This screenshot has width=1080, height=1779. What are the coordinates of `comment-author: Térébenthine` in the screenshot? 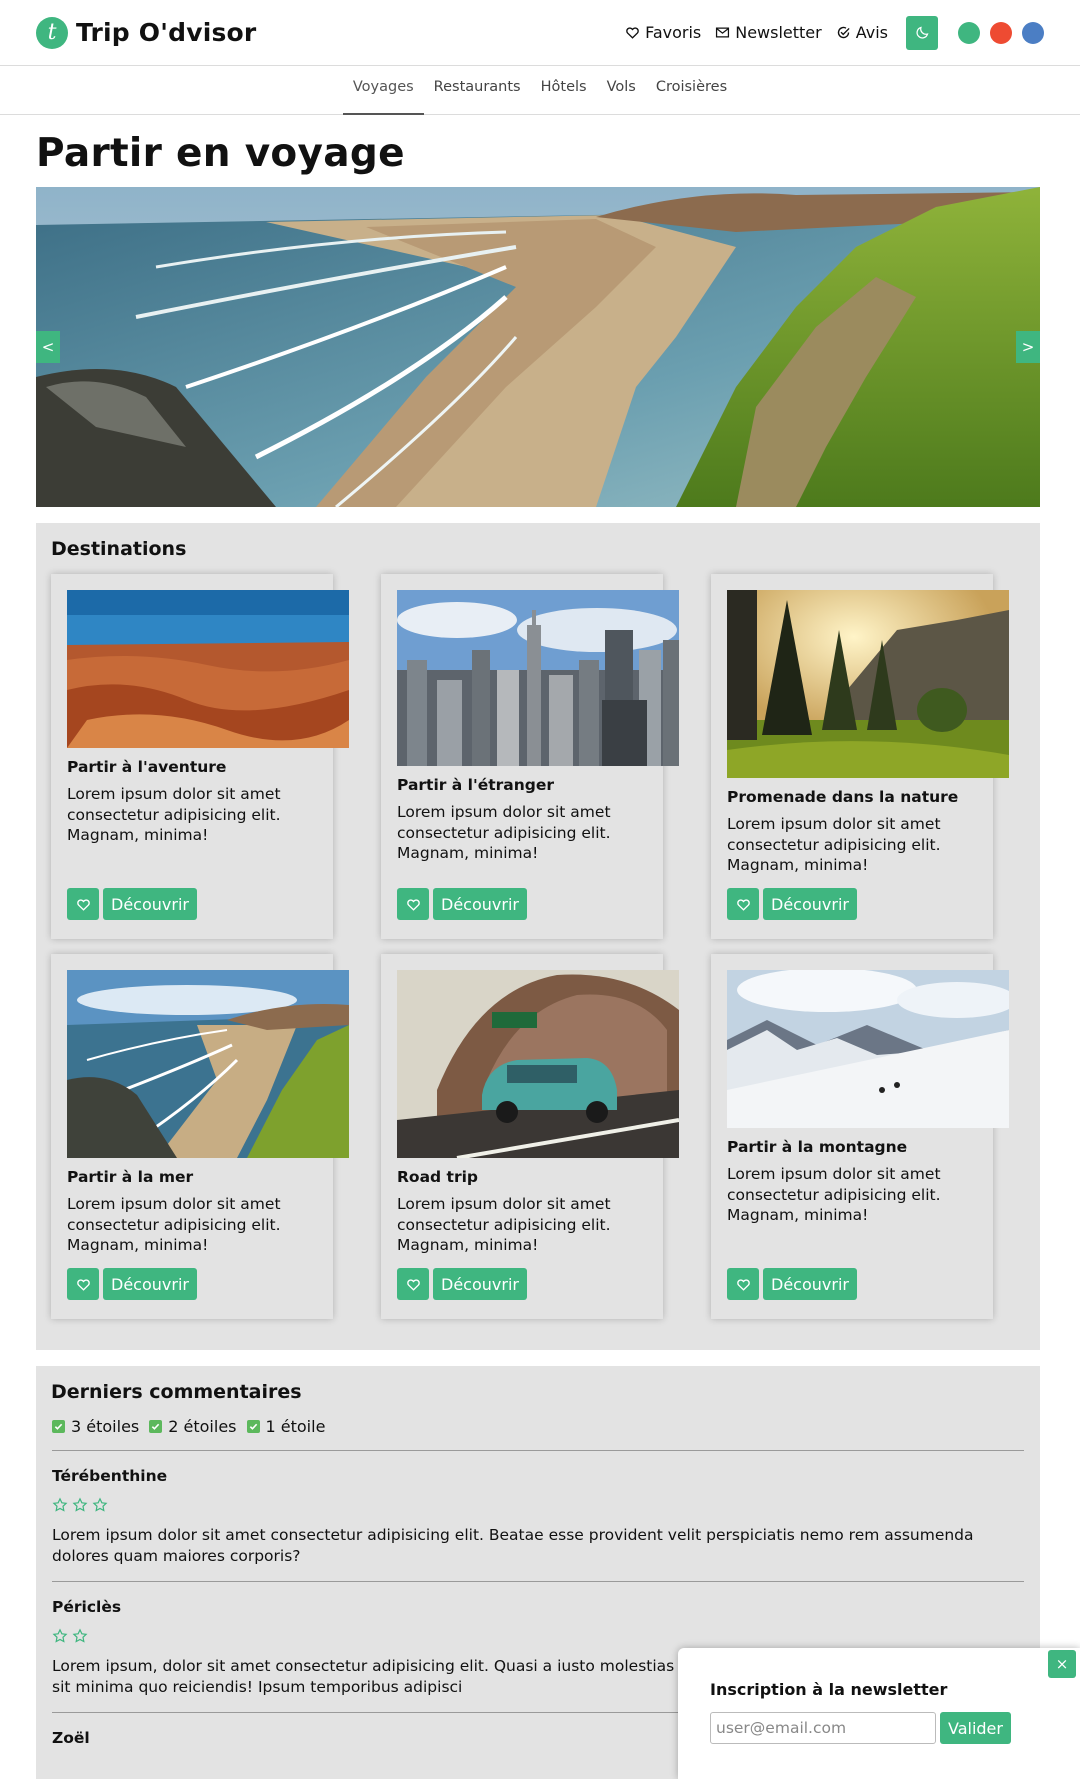 It's located at (110, 1476).